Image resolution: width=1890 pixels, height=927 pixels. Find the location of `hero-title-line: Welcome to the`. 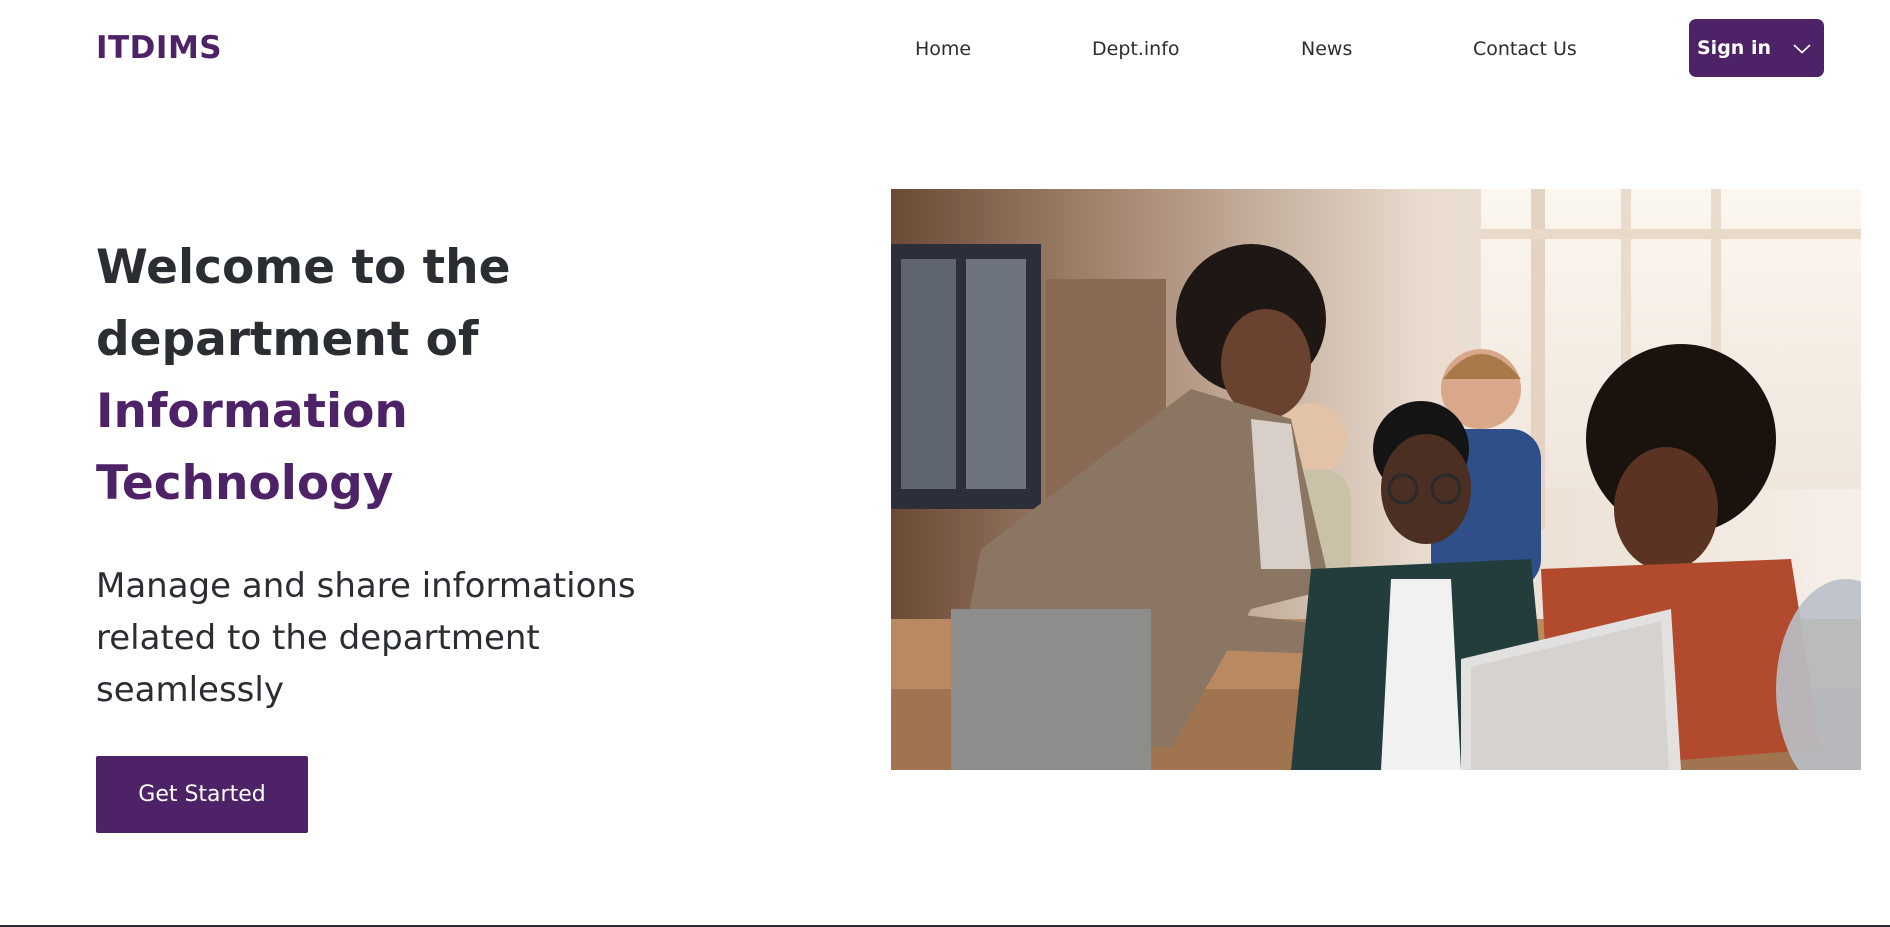

hero-title-line: Welcome to the is located at coordinates (303, 267).